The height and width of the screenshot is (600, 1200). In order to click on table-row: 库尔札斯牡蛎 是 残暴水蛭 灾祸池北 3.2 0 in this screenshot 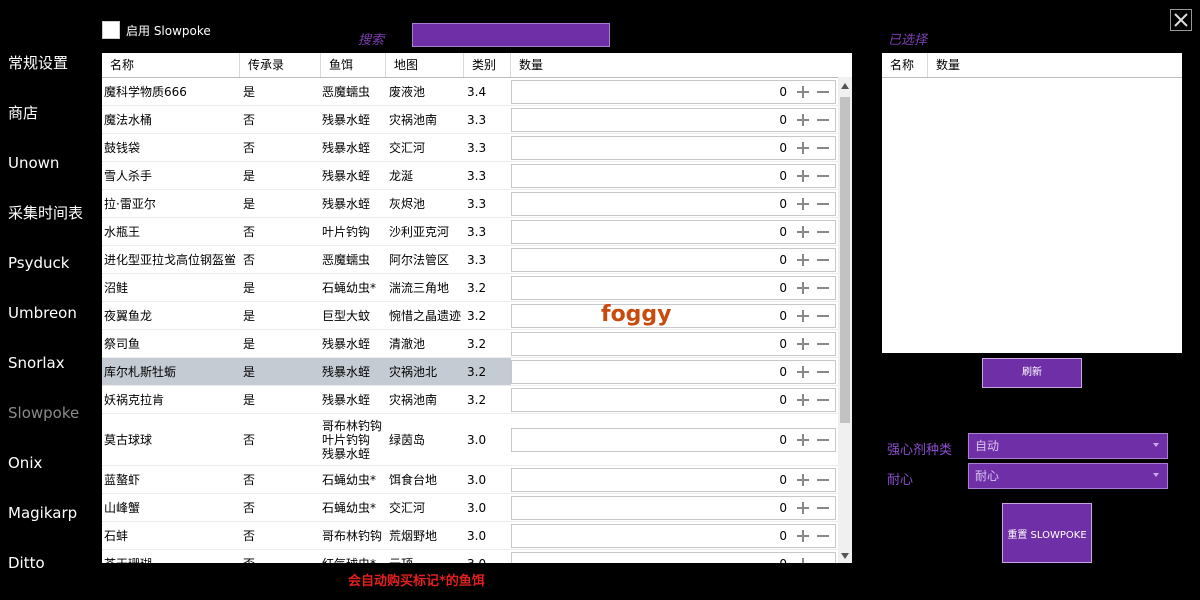, I will do `click(470, 372)`.